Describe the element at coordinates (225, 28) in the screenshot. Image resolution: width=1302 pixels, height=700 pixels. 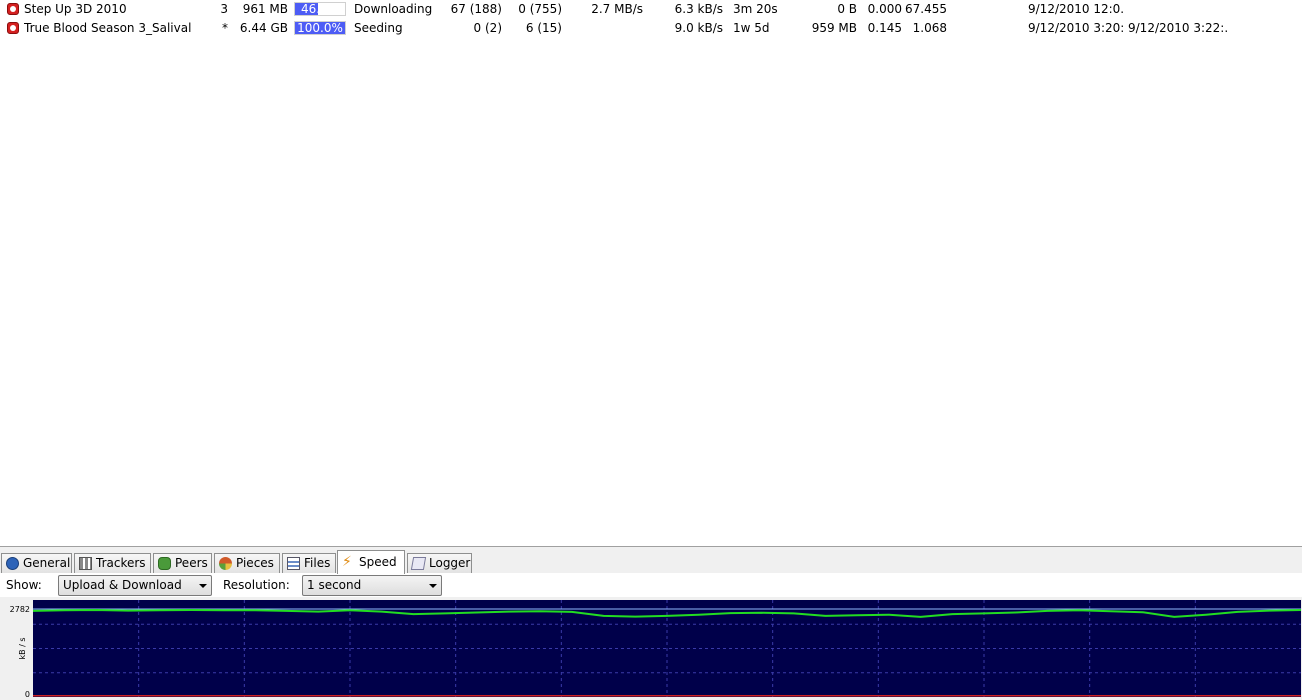
I see `torrent-queue: *` at that location.